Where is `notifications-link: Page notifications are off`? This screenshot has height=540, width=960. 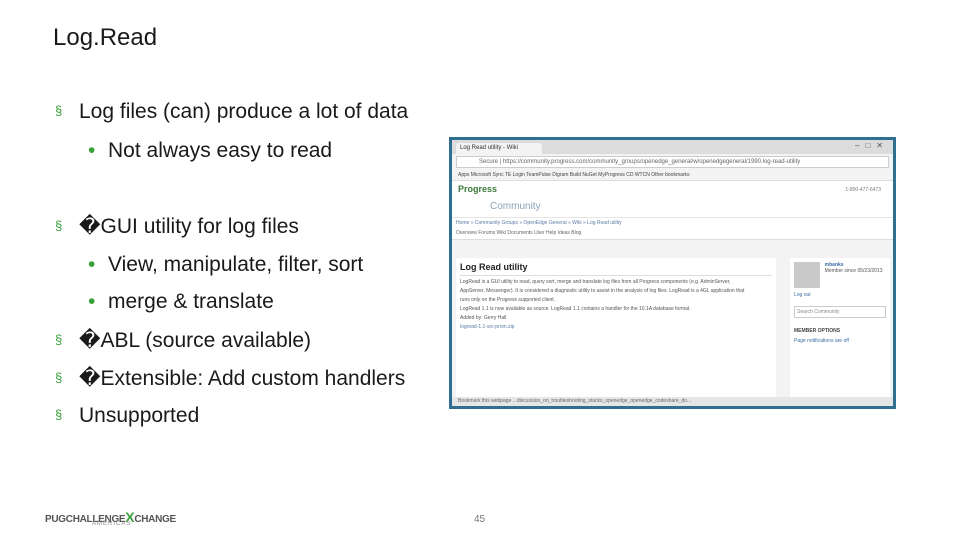 notifications-link: Page notifications are off is located at coordinates (821, 341).